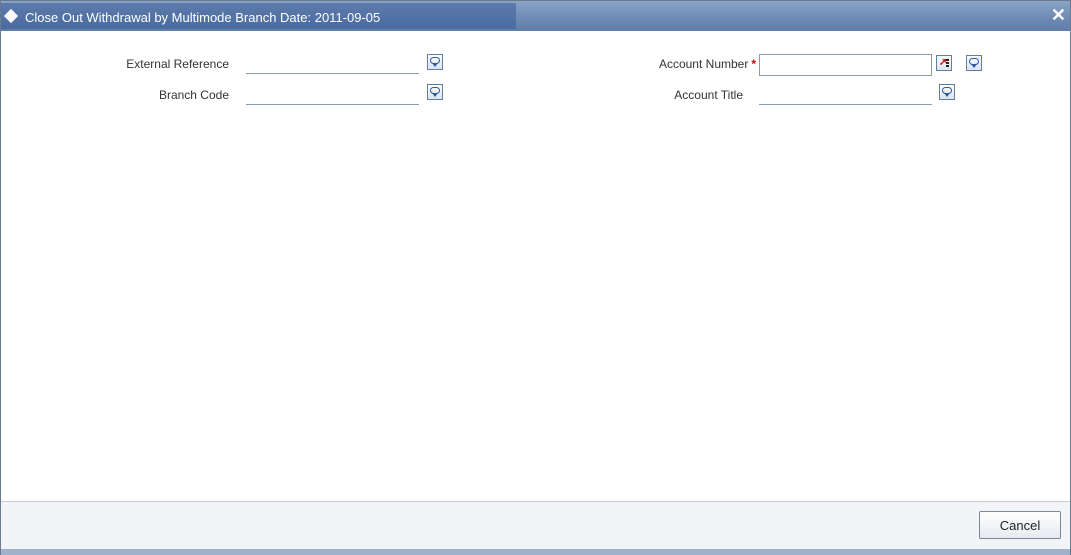 The width and height of the screenshot is (1071, 555). What do you see at coordinates (944, 63) in the screenshot?
I see `account-number-lov-button: ➚` at bounding box center [944, 63].